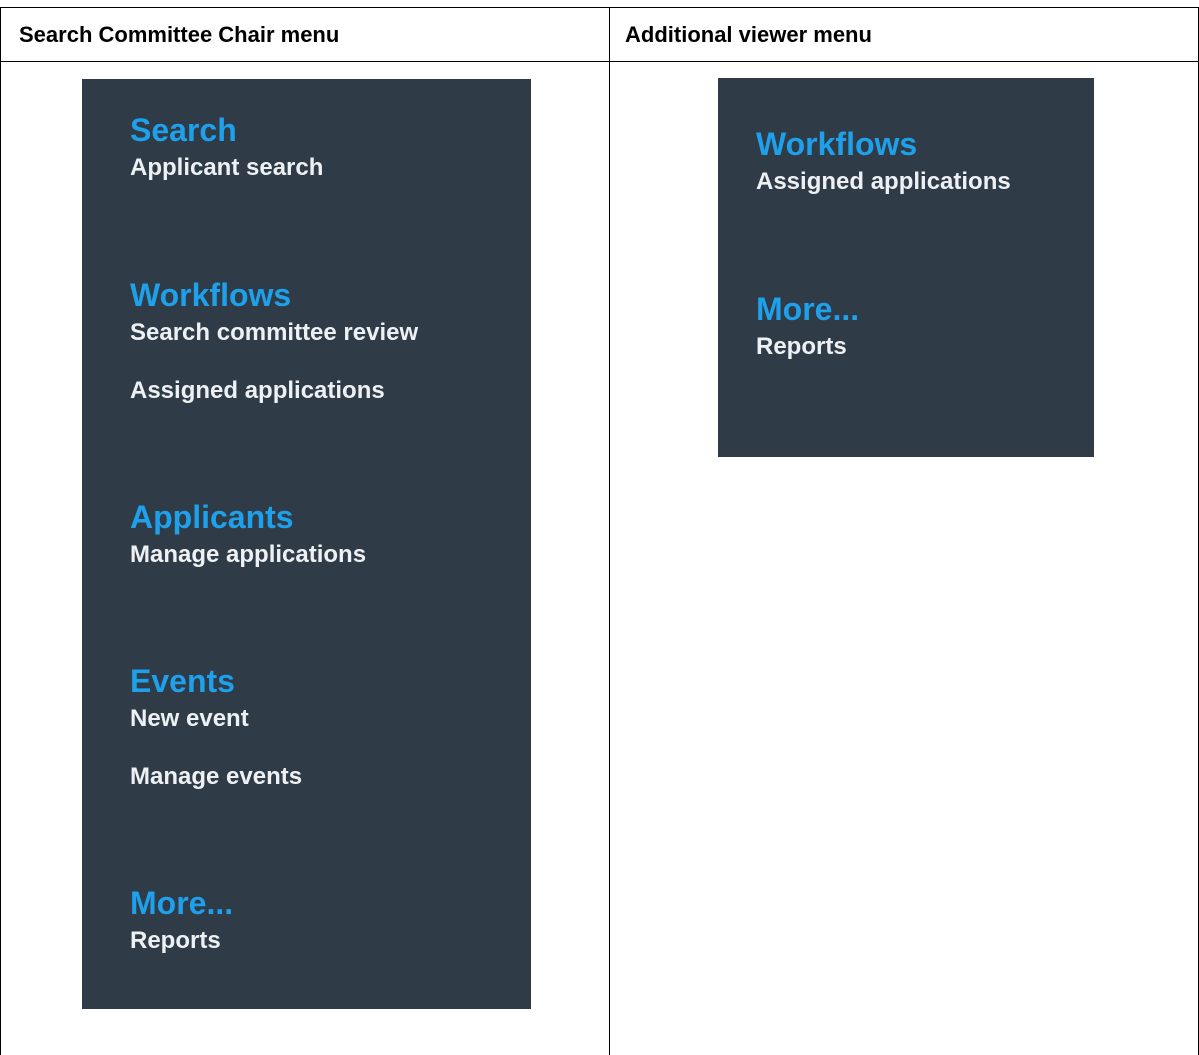 This screenshot has height=1055, width=1199. What do you see at coordinates (183, 130) in the screenshot?
I see `section-title-search: Search` at bounding box center [183, 130].